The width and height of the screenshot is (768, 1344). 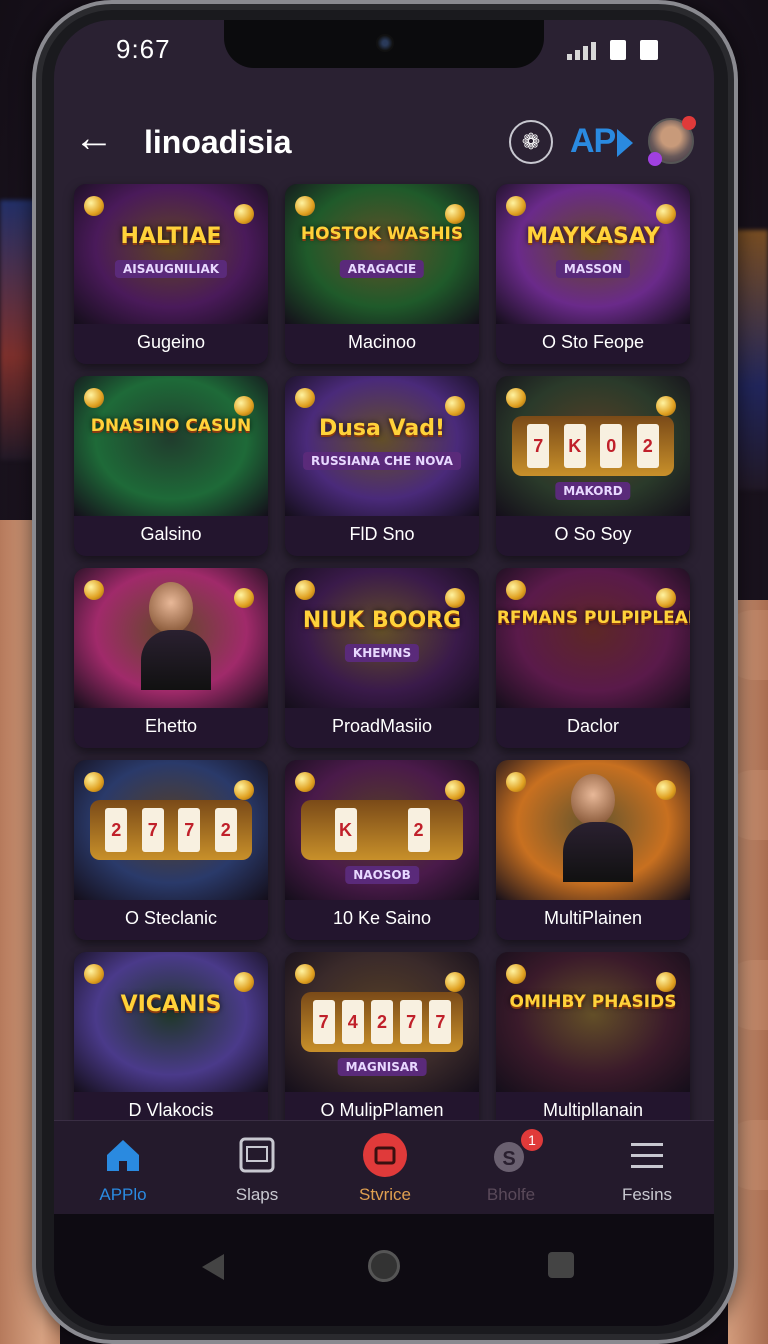 What do you see at coordinates (593, 1042) in the screenshot?
I see `game-tile: OMIHBY PHASIDS Multipllanain` at bounding box center [593, 1042].